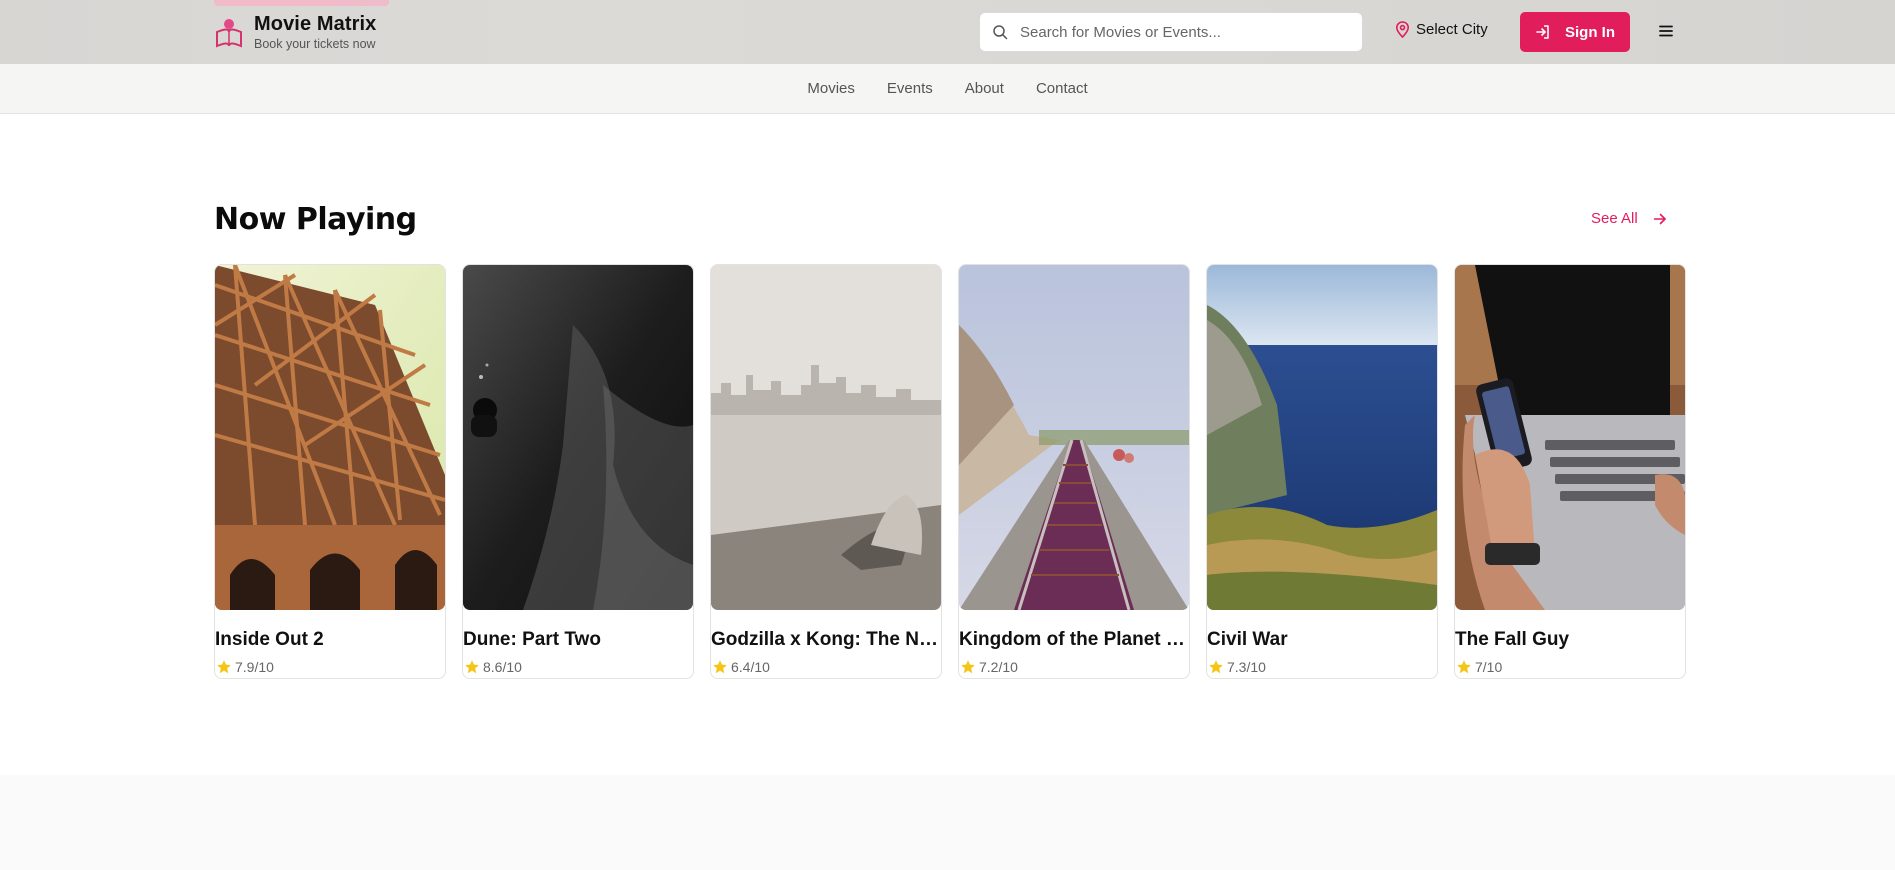  I want to click on movie-rating: 7.3/10, so click(1237, 667).